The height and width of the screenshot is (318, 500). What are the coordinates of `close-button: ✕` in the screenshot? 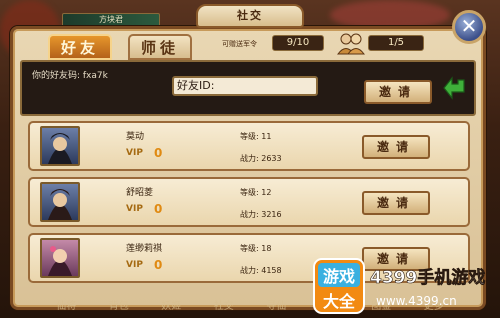 It's located at (469, 27).